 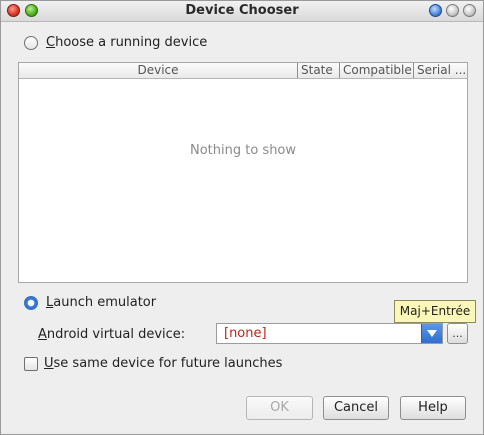 I want to click on choose-running-device-radio, so click(x=31, y=43).